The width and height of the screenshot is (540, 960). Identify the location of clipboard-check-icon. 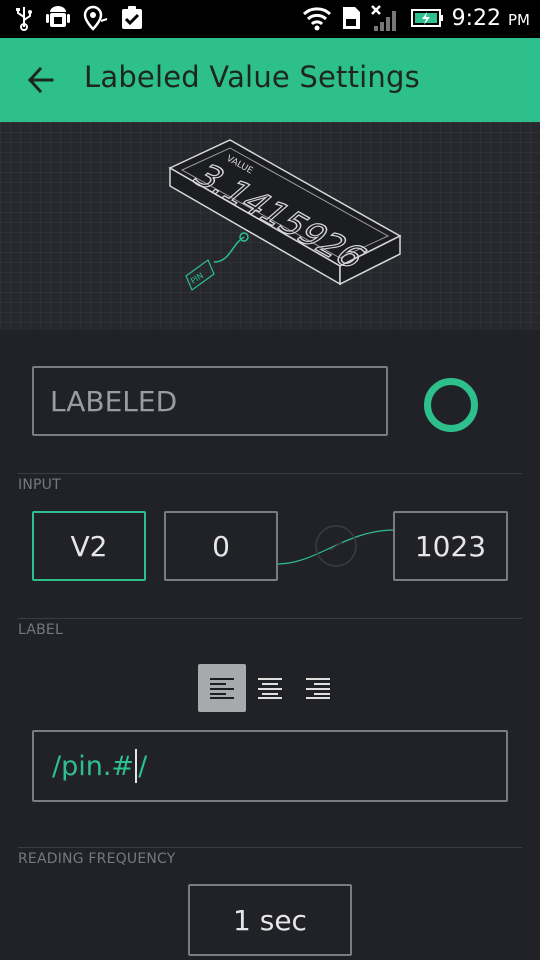
(132, 17).